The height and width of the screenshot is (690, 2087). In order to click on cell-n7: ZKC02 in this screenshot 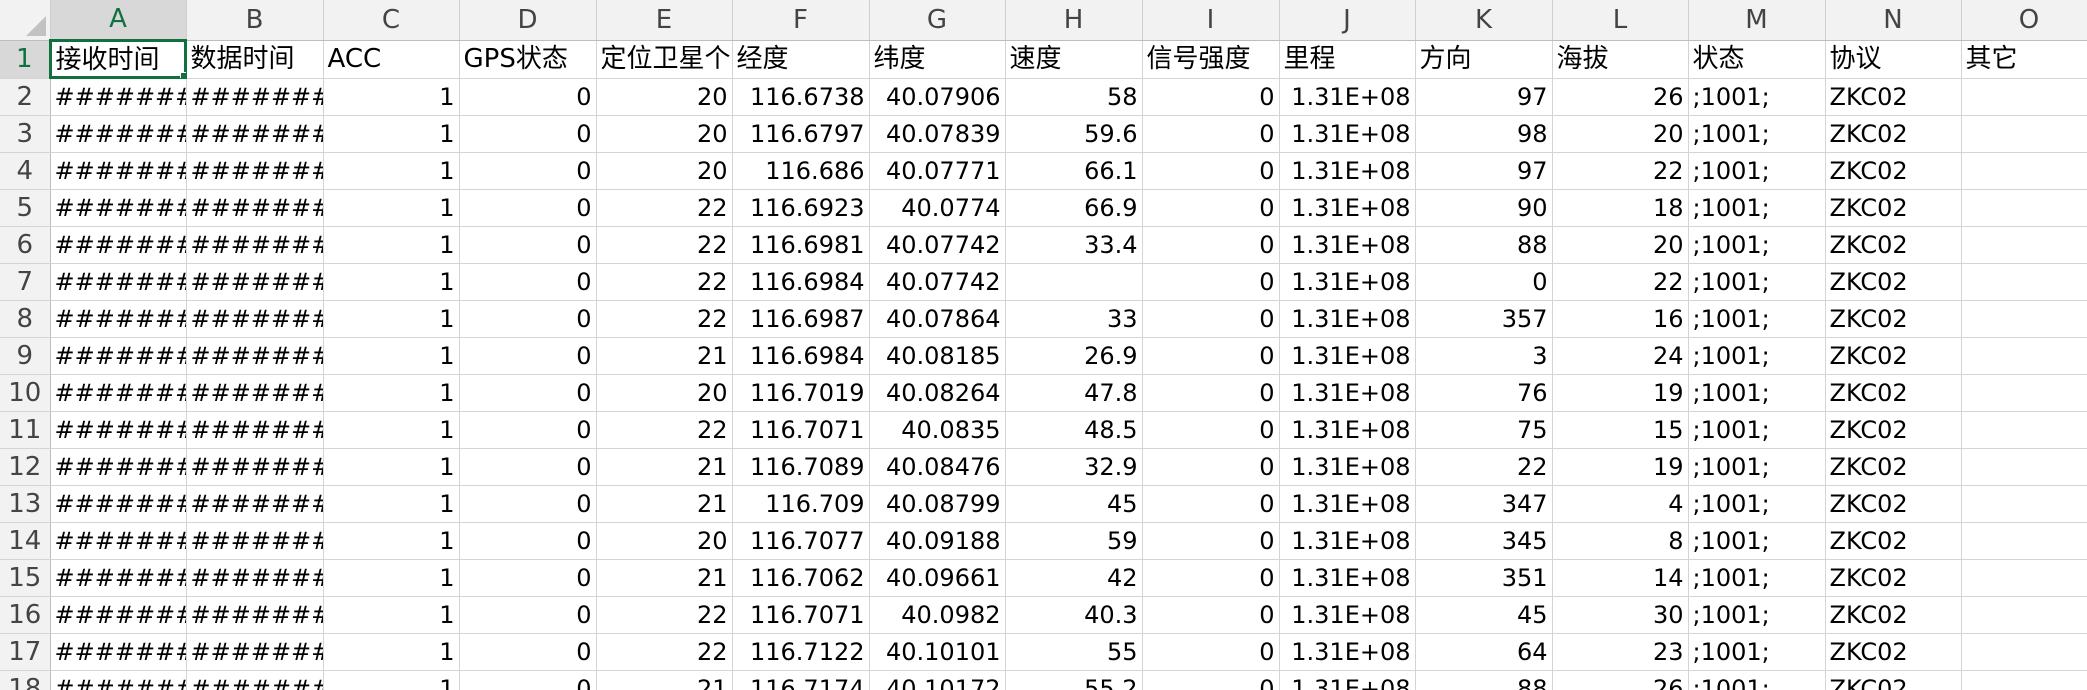, I will do `click(1893, 282)`.